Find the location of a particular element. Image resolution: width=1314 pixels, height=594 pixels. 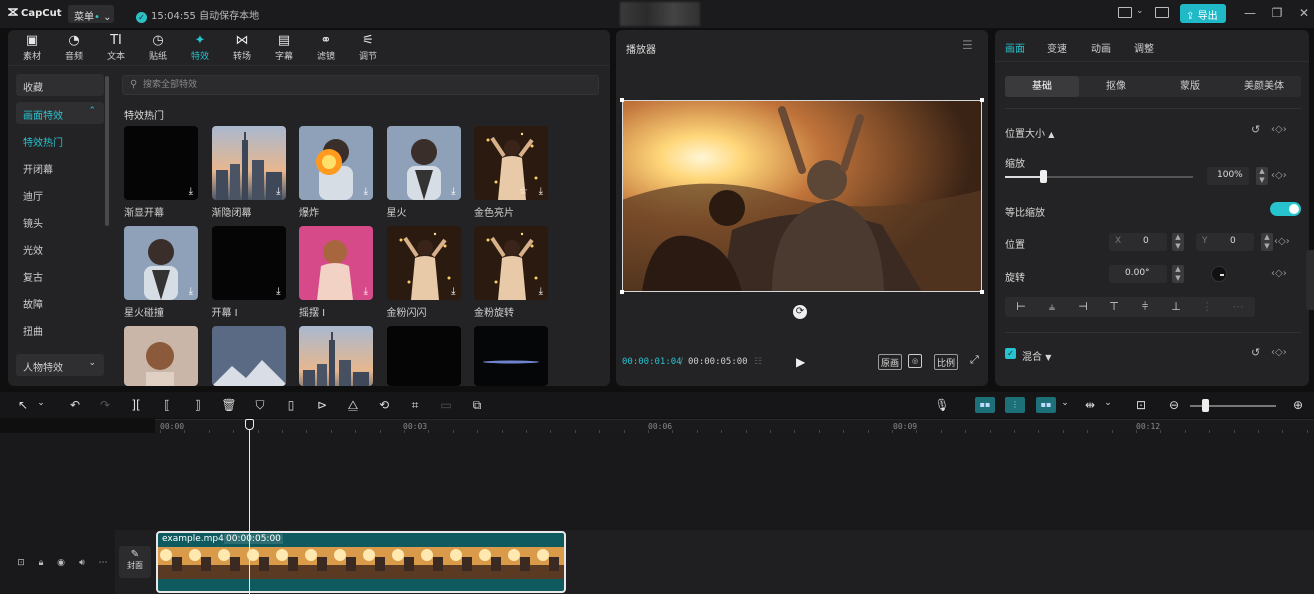

auto-snap-icon: ⋮ is located at coordinates (1015, 405).